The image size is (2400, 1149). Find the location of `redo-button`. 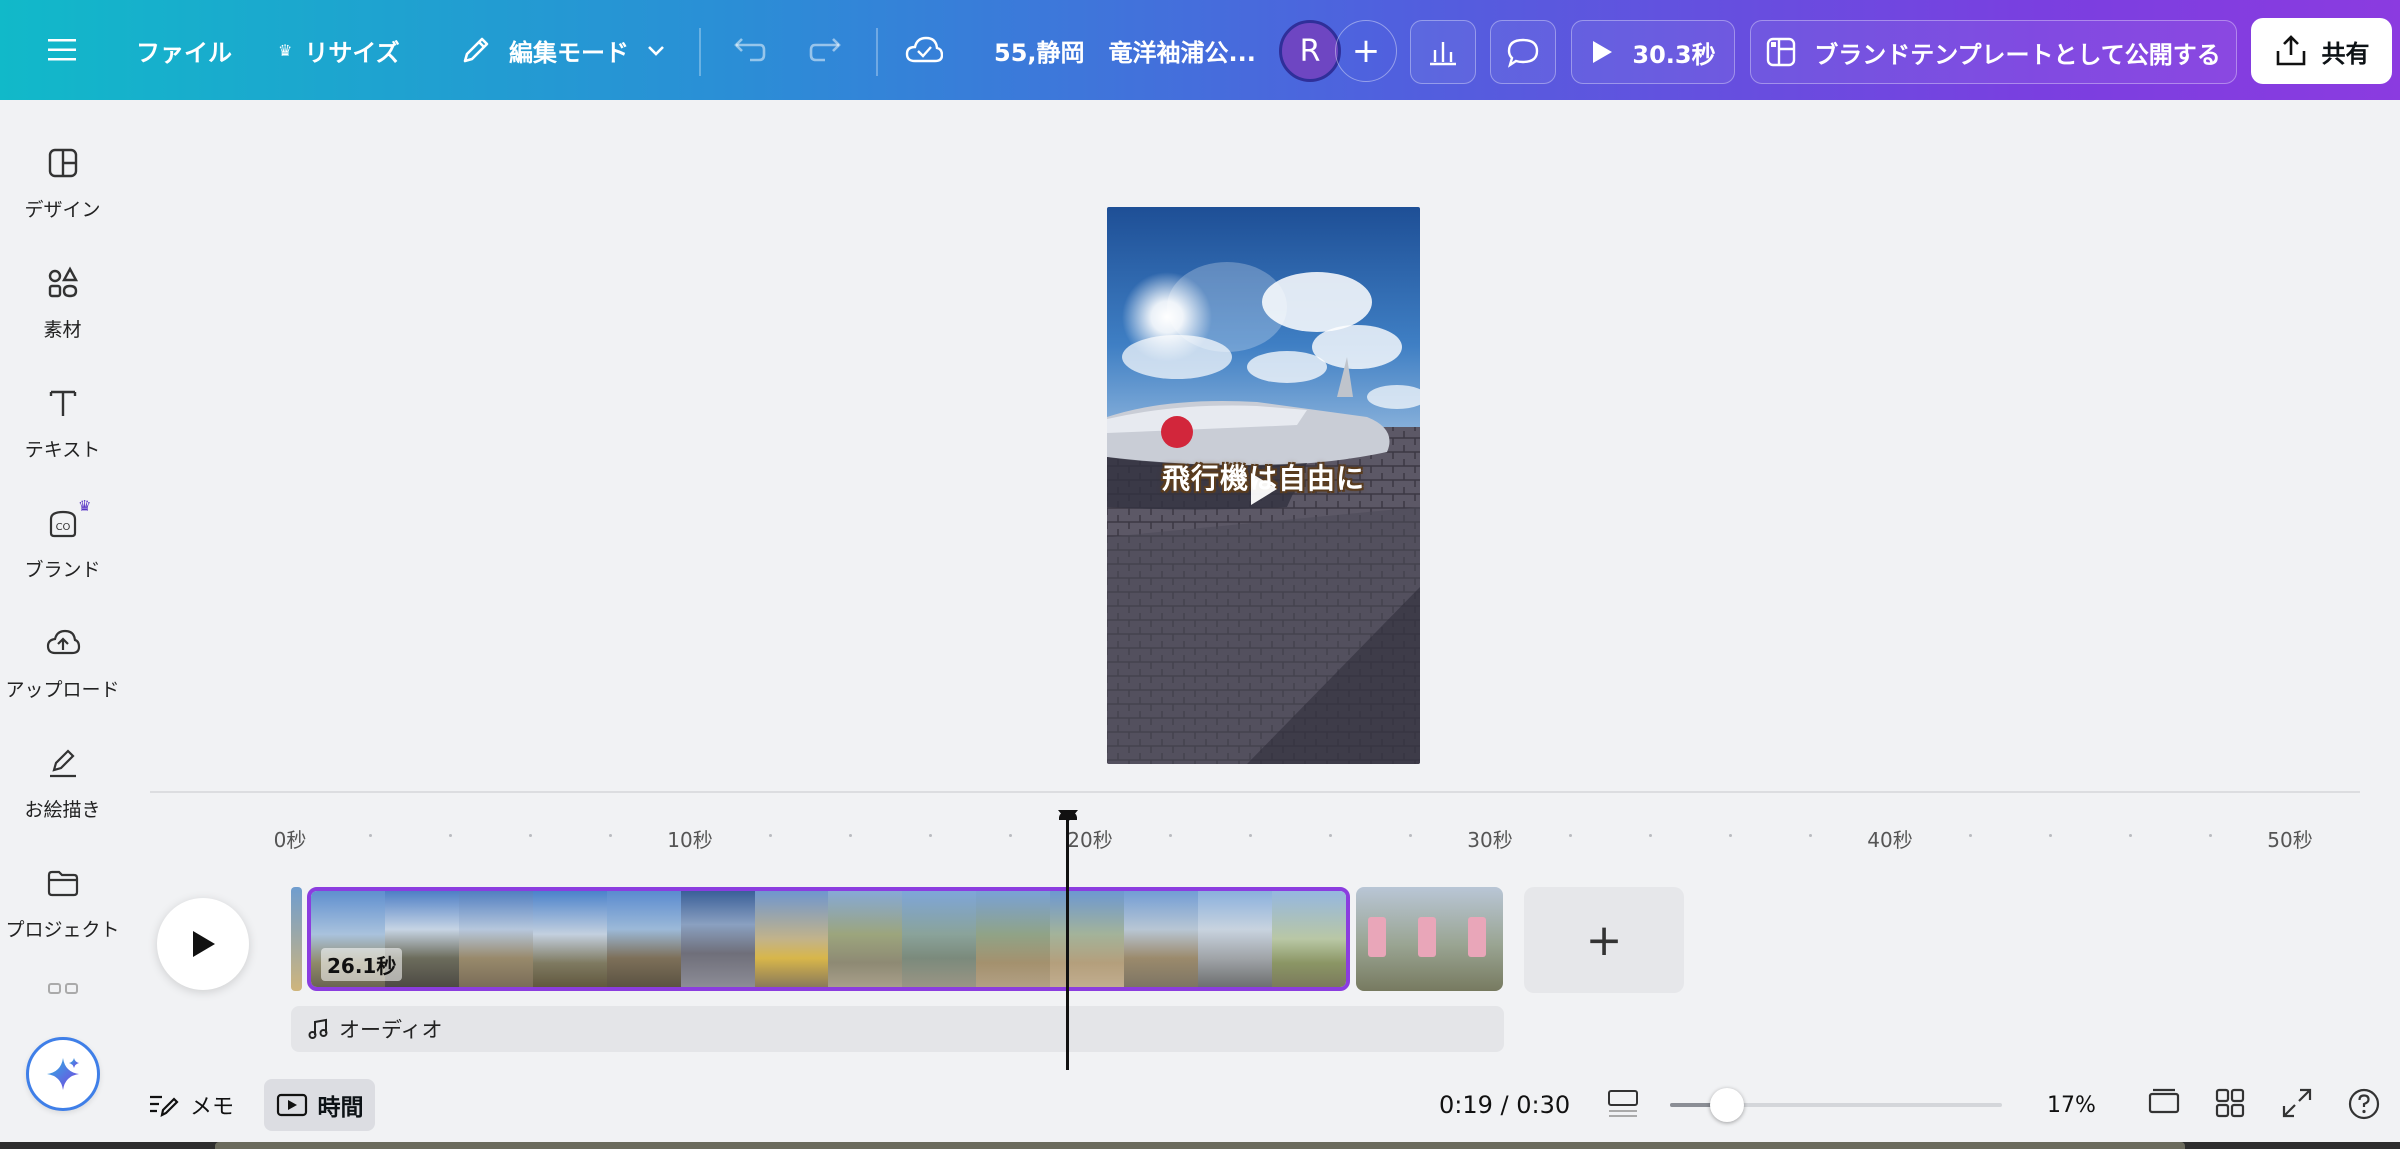

redo-button is located at coordinates (826, 50).